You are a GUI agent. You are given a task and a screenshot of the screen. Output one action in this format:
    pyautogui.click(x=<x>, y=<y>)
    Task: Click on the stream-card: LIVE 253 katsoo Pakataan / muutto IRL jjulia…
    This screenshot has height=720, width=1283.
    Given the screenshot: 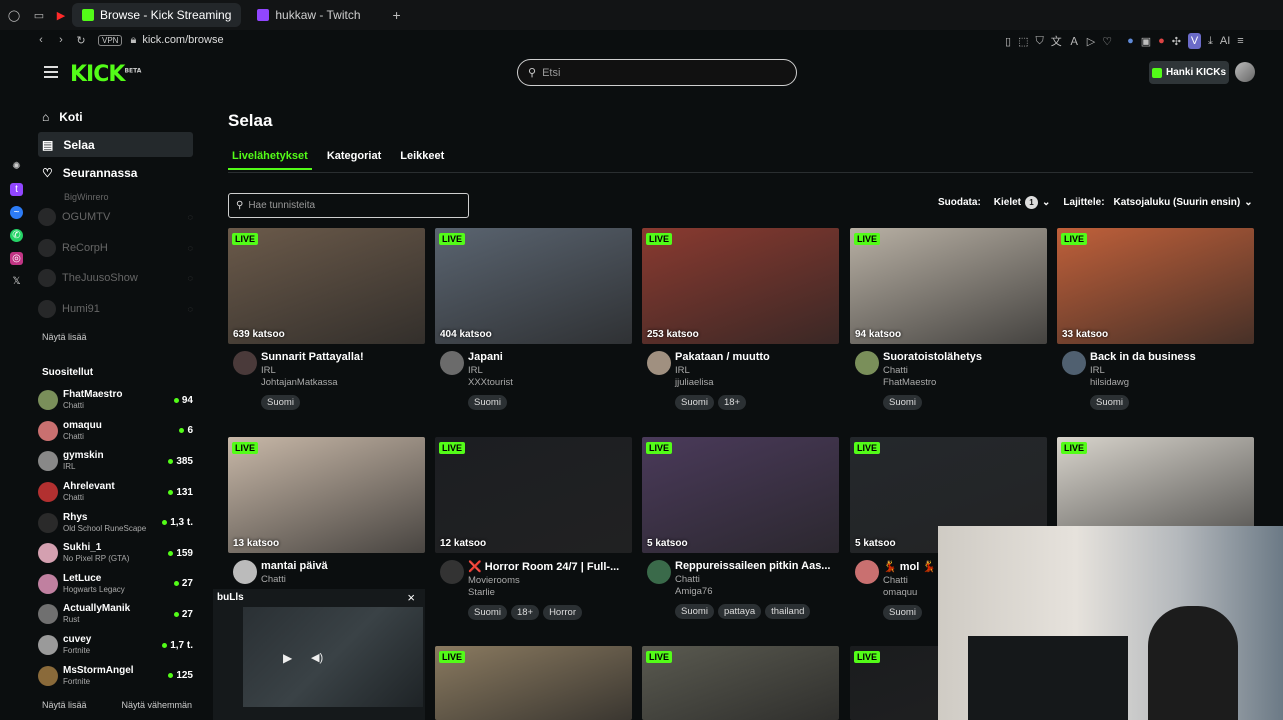 What is the action you would take?
    pyautogui.click(x=740, y=327)
    